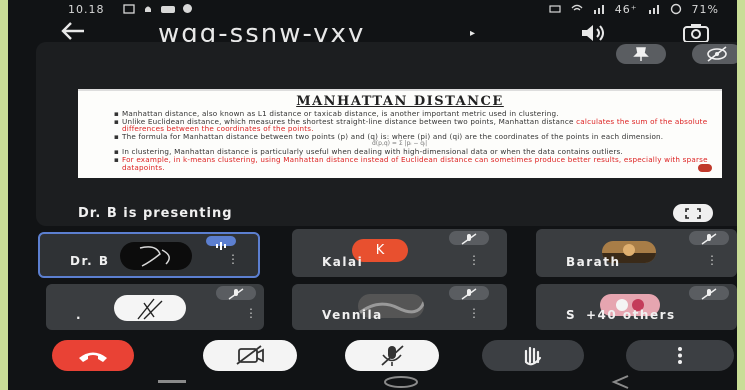  I want to click on call-controls, so click(372, 356).